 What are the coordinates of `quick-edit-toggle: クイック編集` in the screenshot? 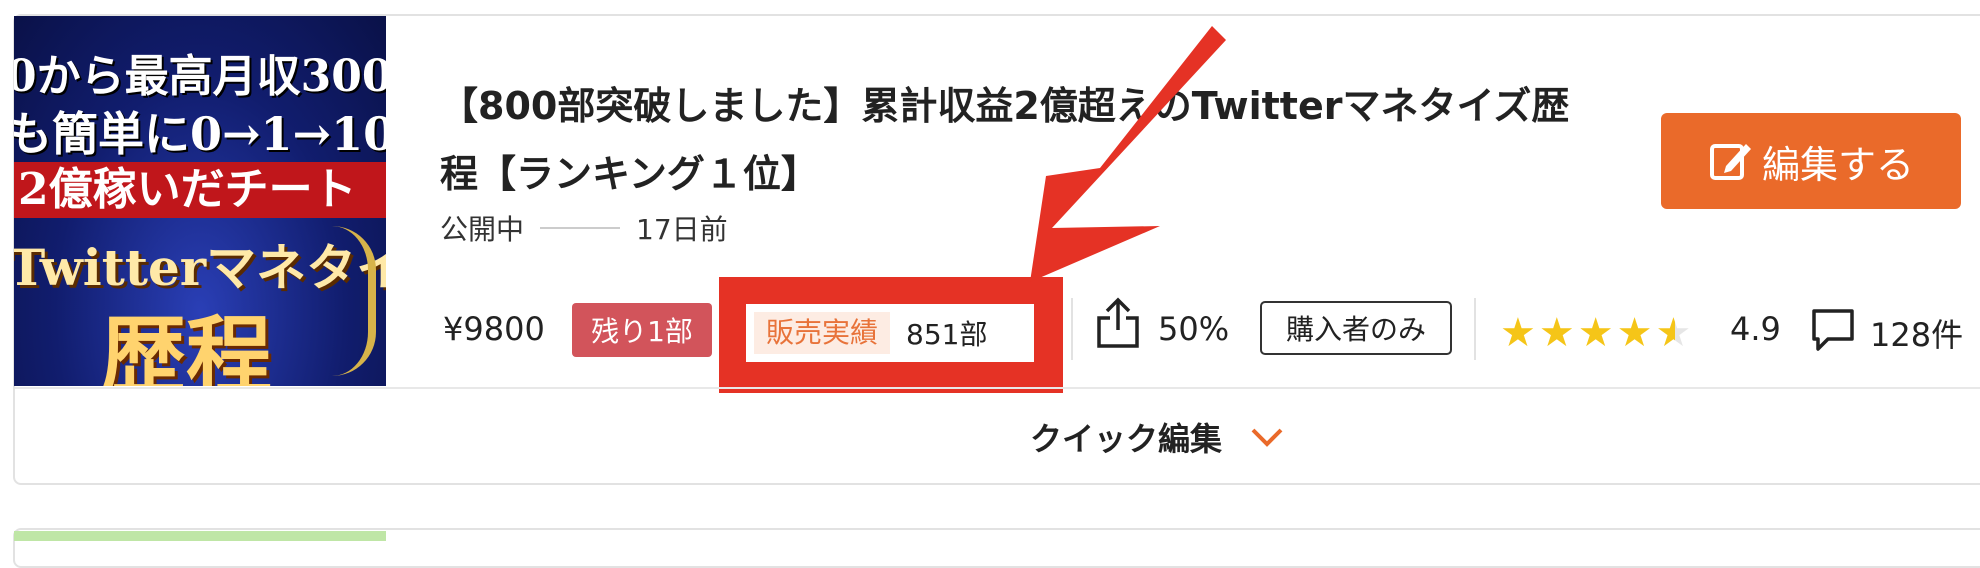 It's located at (1157, 437).